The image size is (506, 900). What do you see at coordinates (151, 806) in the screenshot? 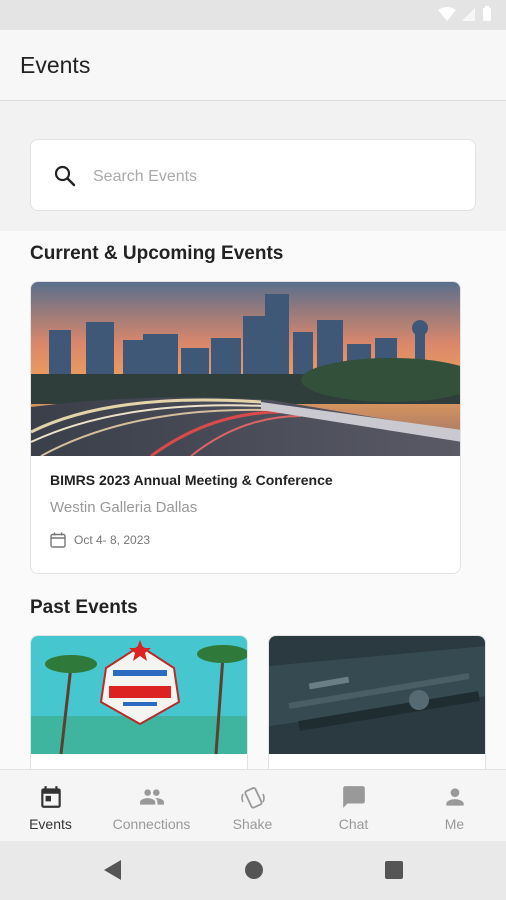
I see `nav-connections: Connections` at bounding box center [151, 806].